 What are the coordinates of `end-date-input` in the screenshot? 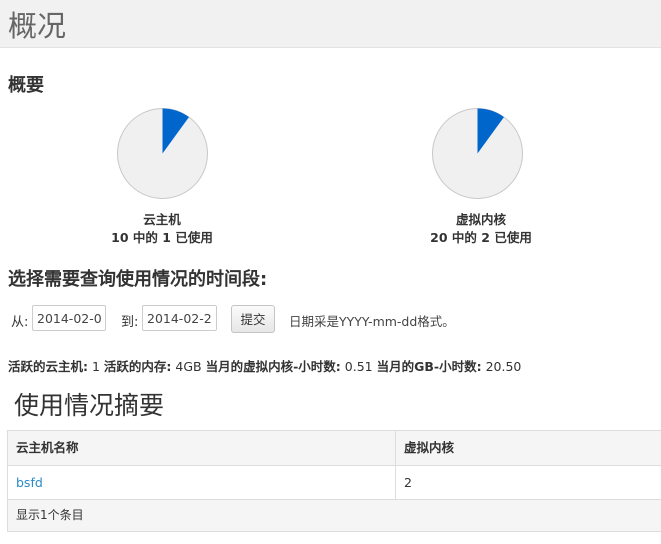 It's located at (179, 318).